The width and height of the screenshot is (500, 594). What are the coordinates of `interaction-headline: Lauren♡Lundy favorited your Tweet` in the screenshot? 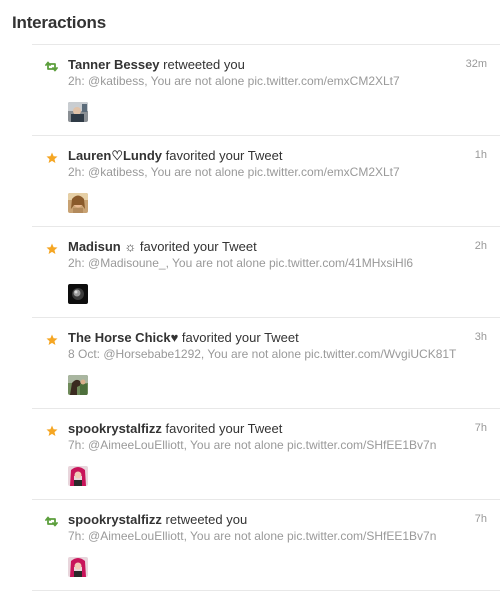 It's located at (175, 156).